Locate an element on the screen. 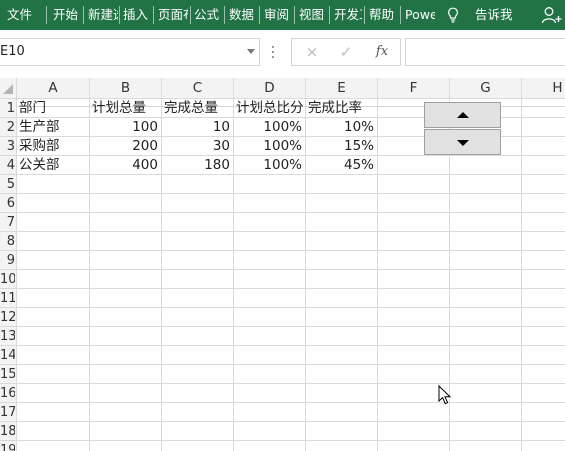 The image size is (565, 451). triangle-up-icon is located at coordinates (463, 115).